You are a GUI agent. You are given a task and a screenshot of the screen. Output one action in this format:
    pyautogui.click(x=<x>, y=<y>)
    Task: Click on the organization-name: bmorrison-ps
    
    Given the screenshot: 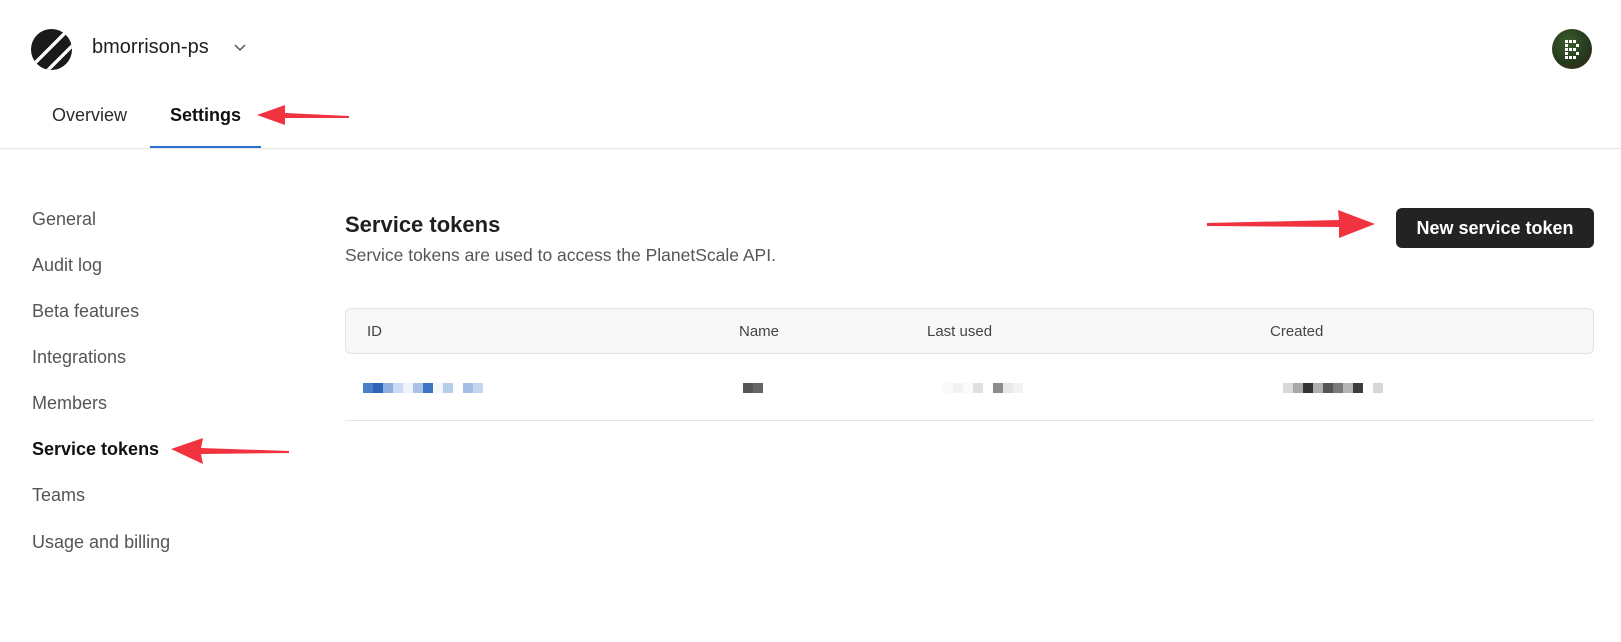 What is the action you would take?
    pyautogui.click(x=150, y=47)
    